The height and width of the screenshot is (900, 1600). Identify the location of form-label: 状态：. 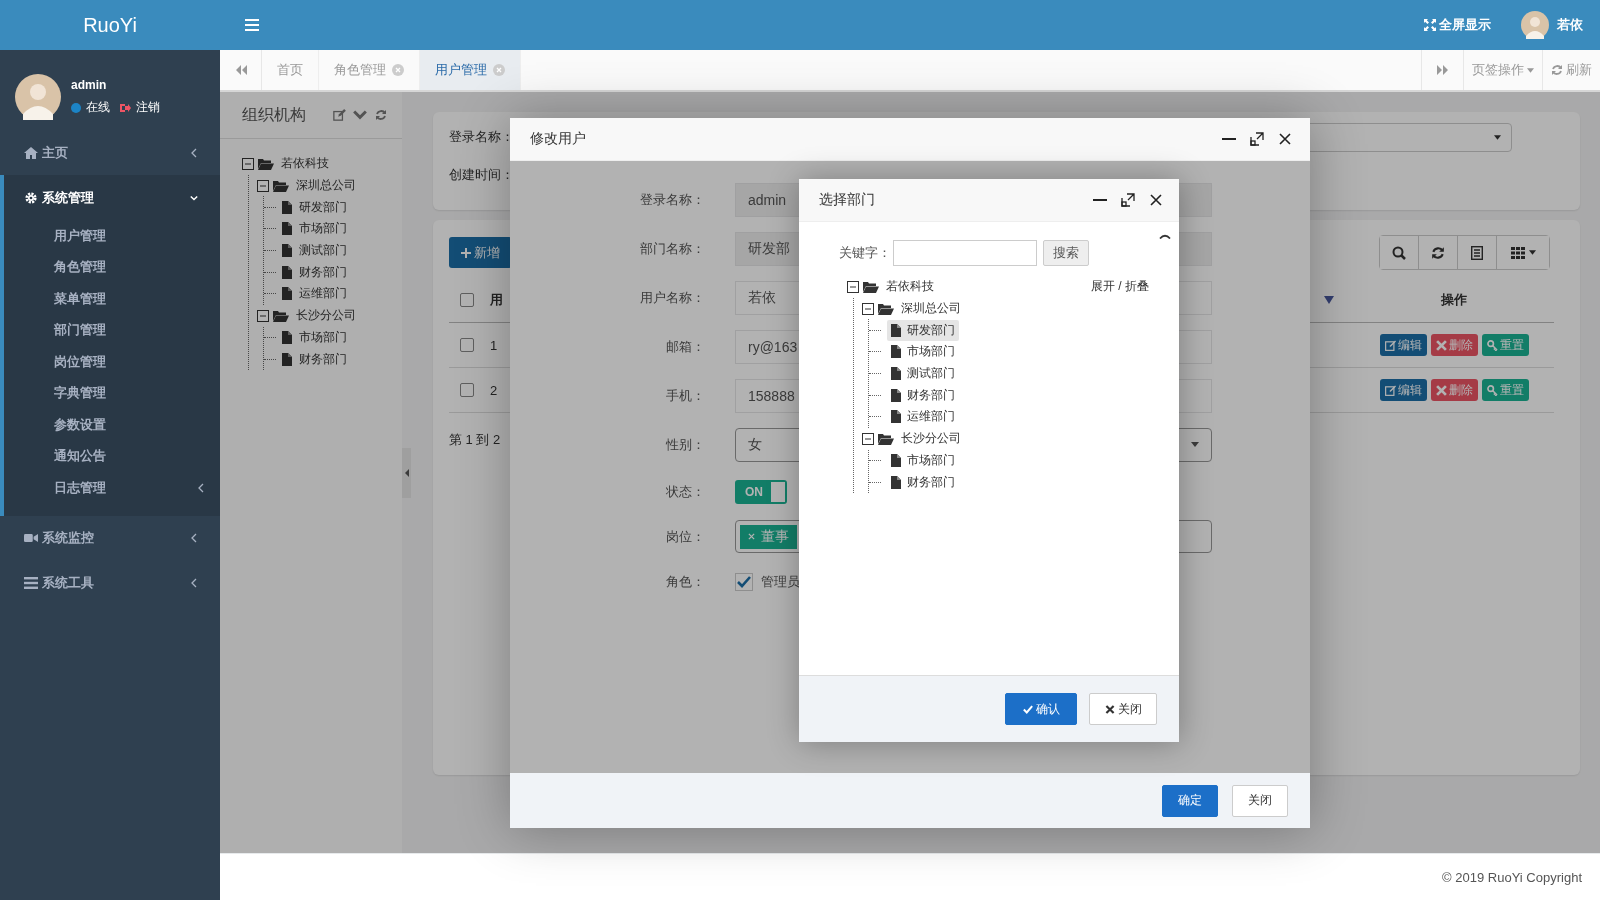
(685, 491).